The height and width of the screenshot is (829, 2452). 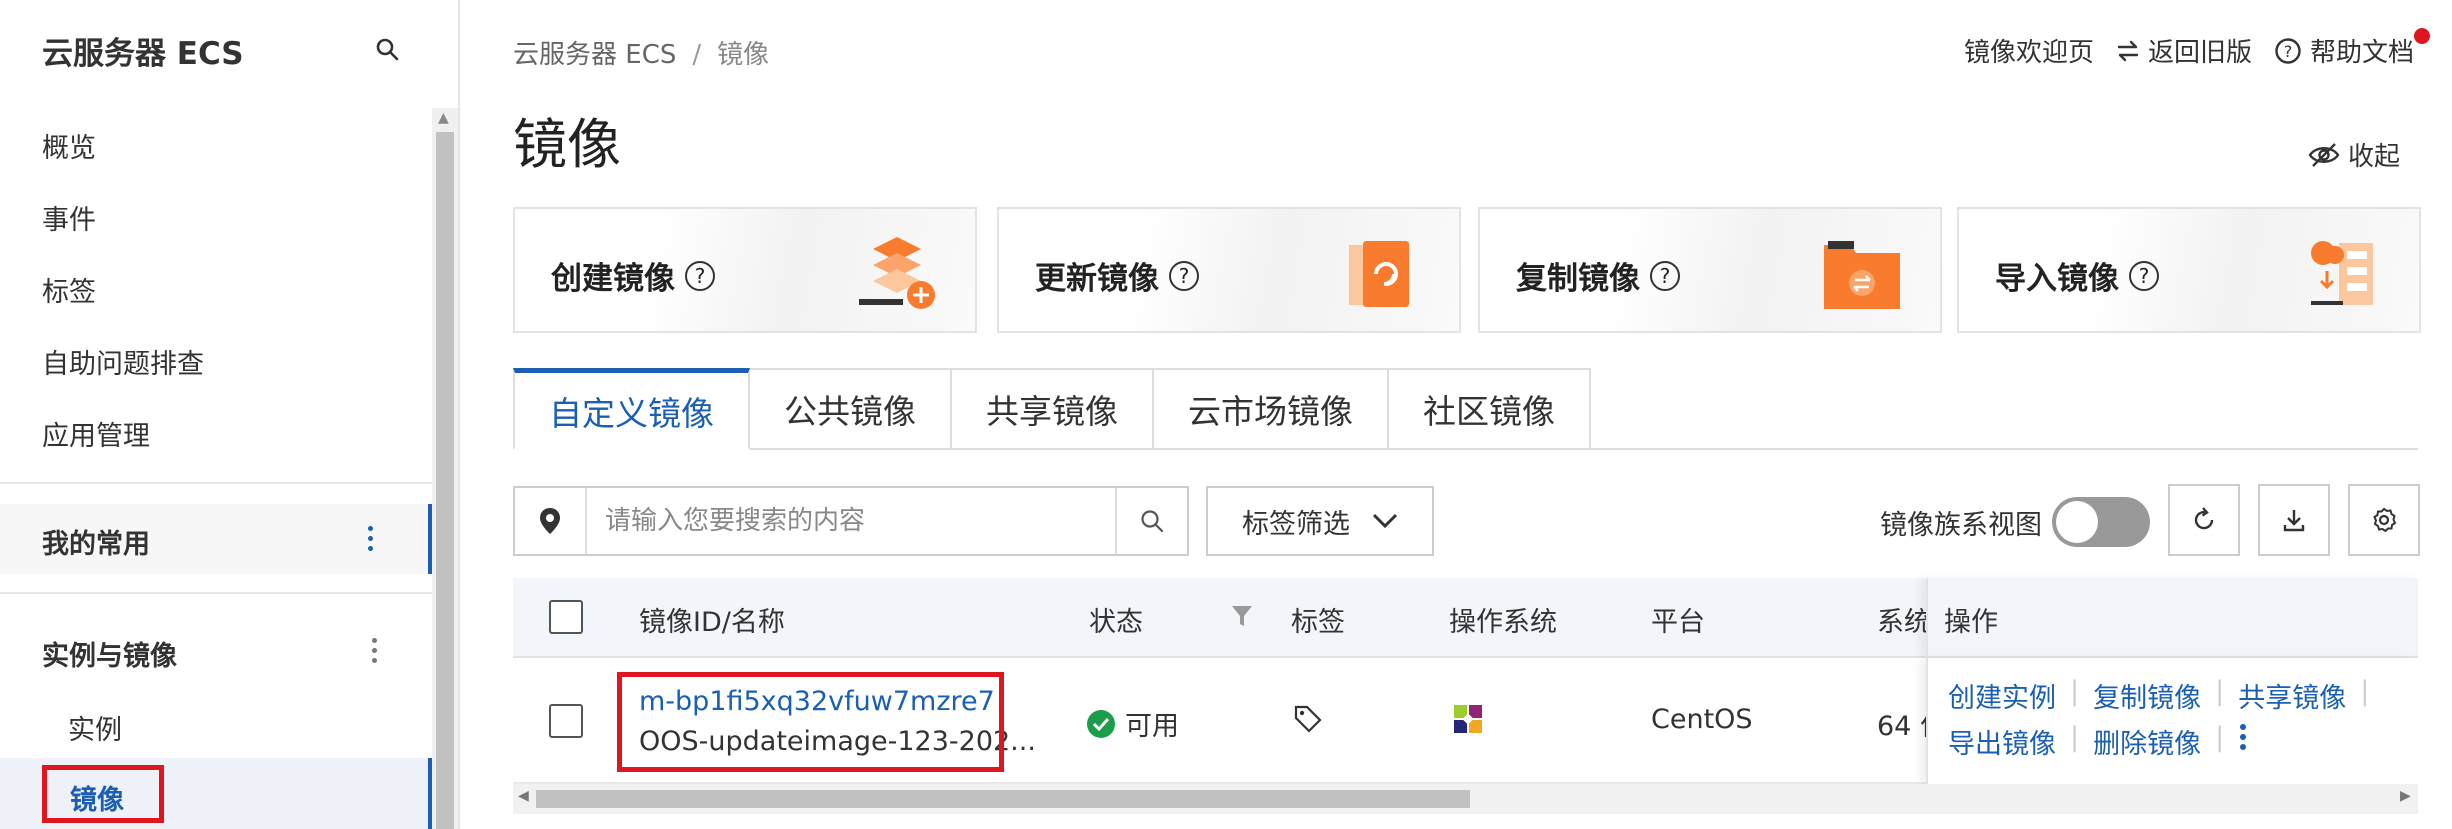 I want to click on family-view-label: 镜像族系视图, so click(x=1961, y=525).